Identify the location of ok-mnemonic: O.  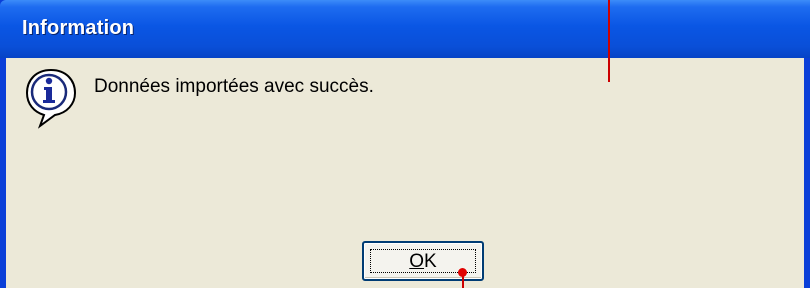
(417, 261).